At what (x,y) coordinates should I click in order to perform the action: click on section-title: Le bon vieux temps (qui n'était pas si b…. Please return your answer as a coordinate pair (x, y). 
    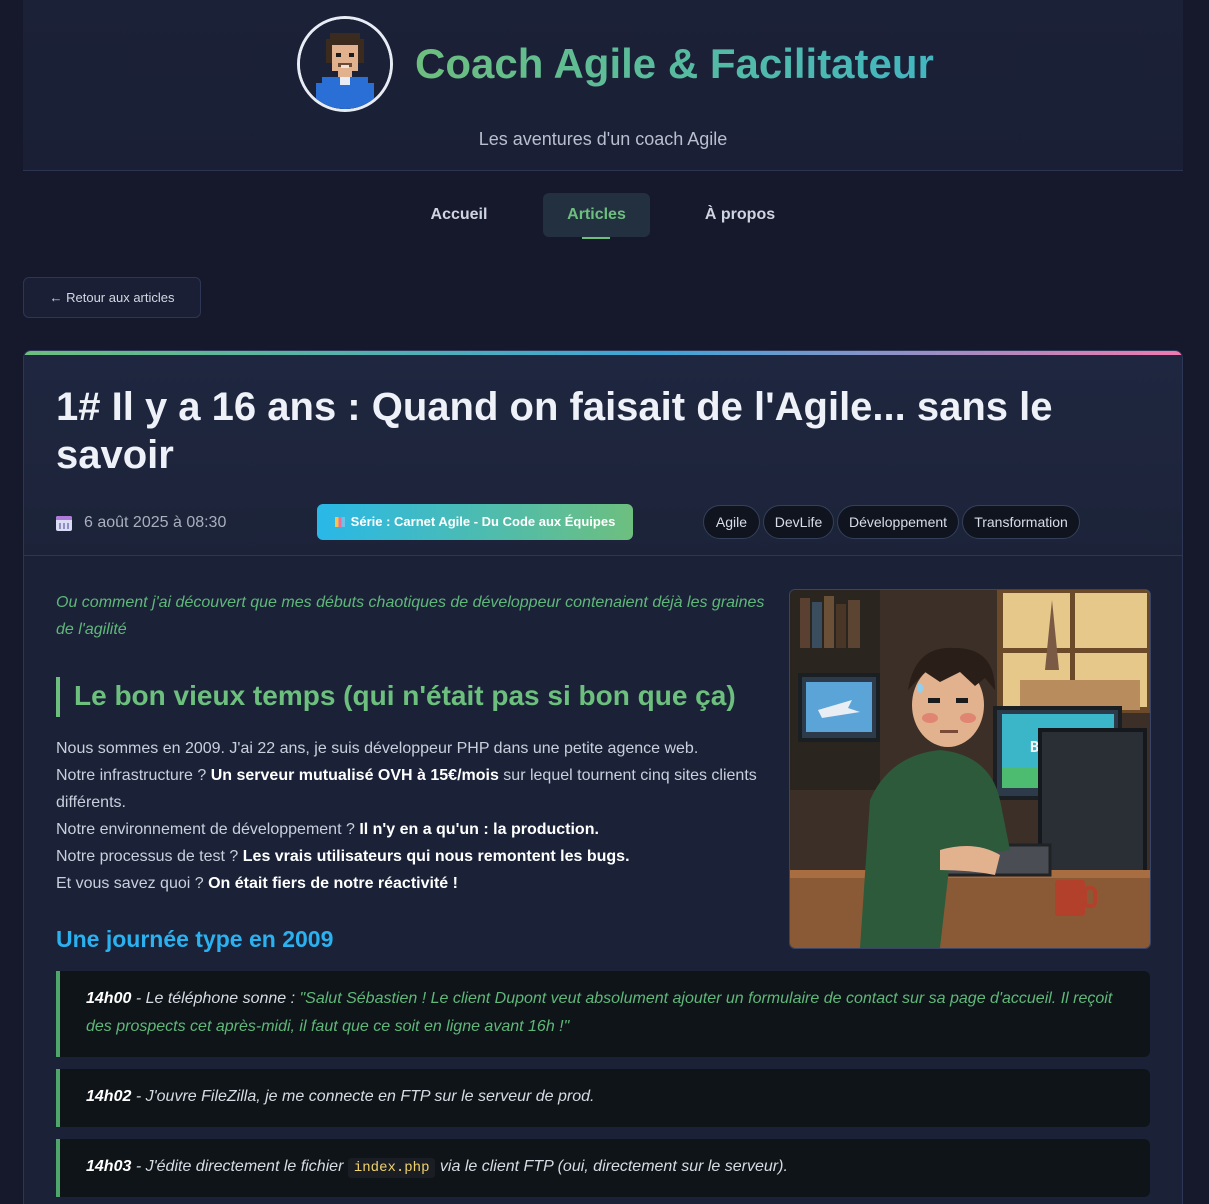
    Looking at the image, I should click on (396, 697).